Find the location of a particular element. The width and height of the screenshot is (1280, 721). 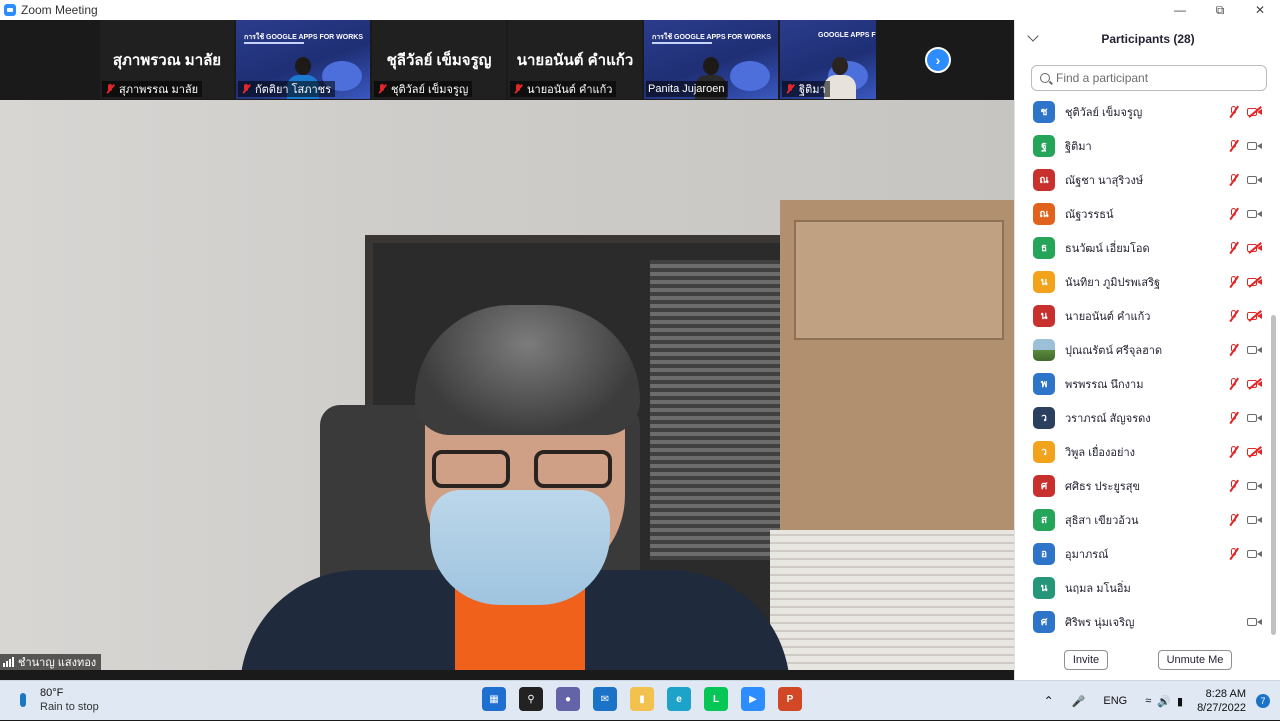

participant-row: น นันทิยา ภูมิปรพเสริฐ is located at coordinates (1142, 282).